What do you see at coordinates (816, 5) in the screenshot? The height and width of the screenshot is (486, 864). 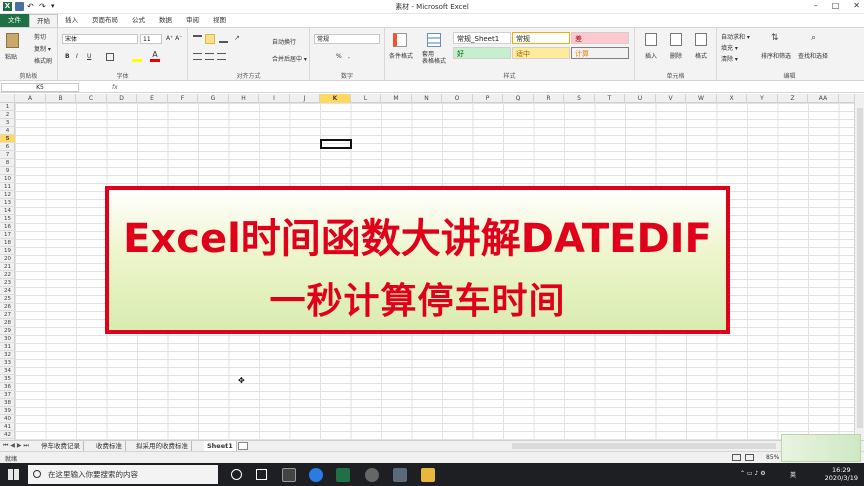 I see `minimize-button: –` at bounding box center [816, 5].